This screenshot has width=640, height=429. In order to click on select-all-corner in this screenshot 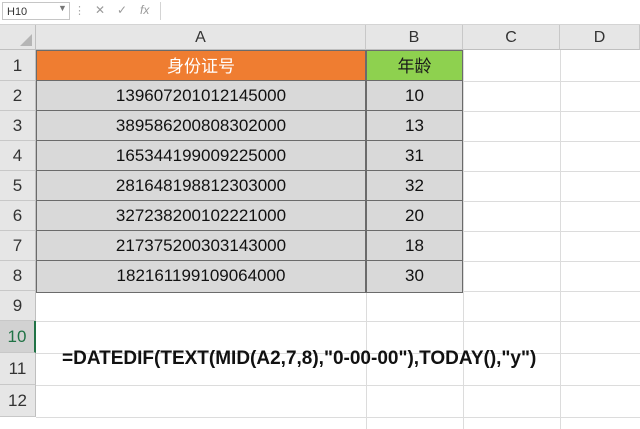, I will do `click(18, 37)`.